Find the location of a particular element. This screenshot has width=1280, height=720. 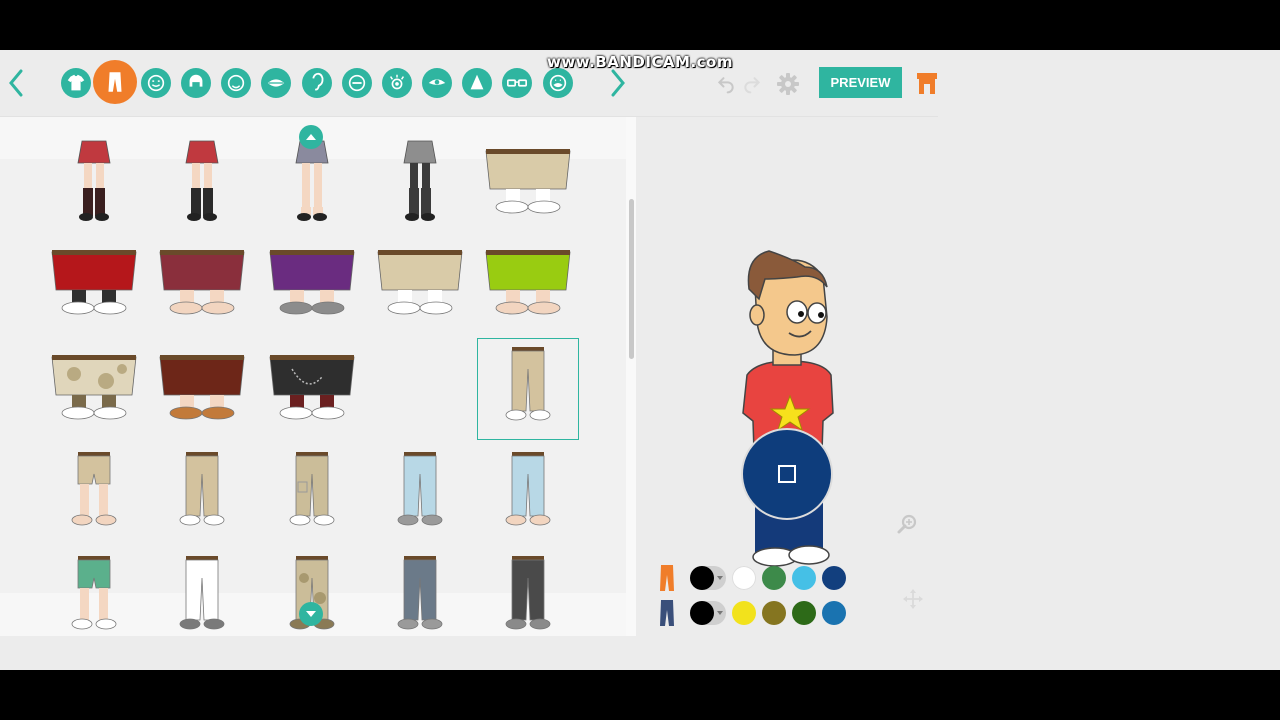

eyebrow-icon is located at coordinates (357, 83).